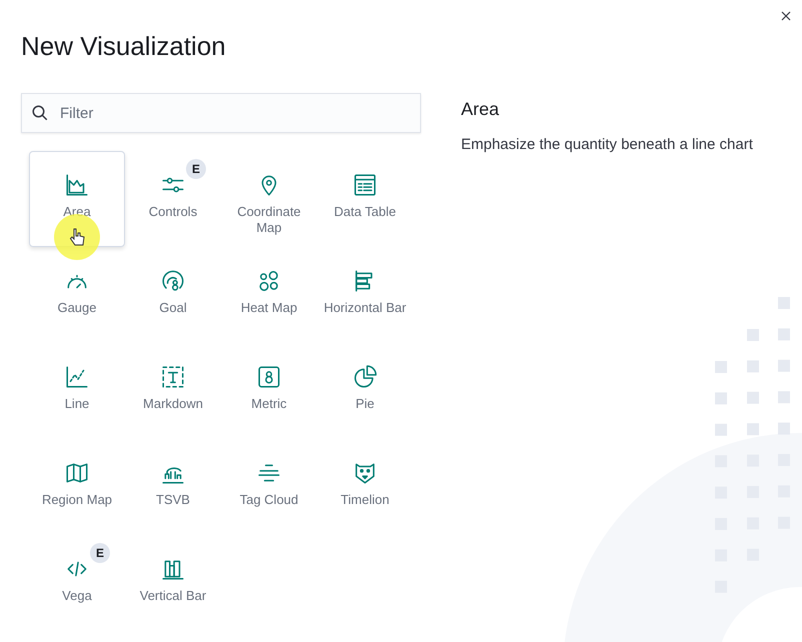 Image resolution: width=802 pixels, height=642 pixels. Describe the element at coordinates (173, 484) in the screenshot. I see `visualization-type-card: TSVB` at that location.